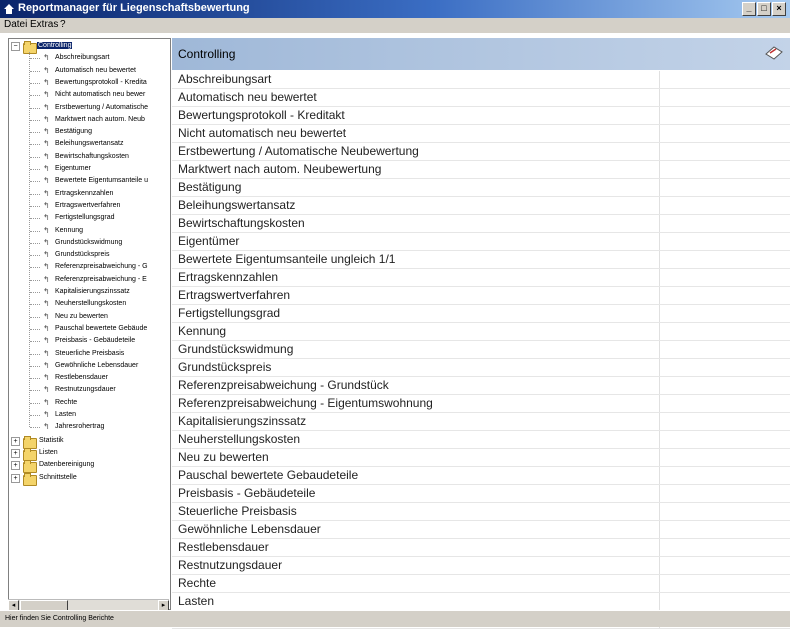 Image resolution: width=790 pixels, height=629 pixels. Describe the element at coordinates (481, 512) in the screenshot. I see `report-list-item: Steuerliche Preisbasis` at that location.